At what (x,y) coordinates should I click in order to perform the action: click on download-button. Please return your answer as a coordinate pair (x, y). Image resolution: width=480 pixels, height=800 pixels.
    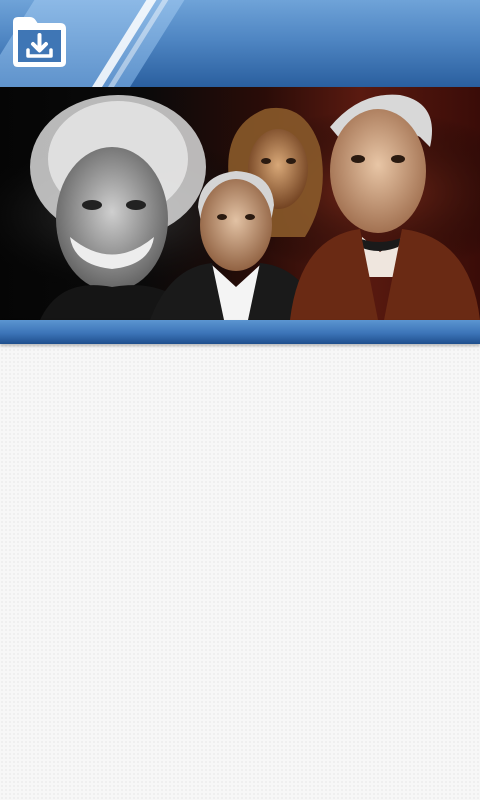
    Looking at the image, I should click on (39, 42).